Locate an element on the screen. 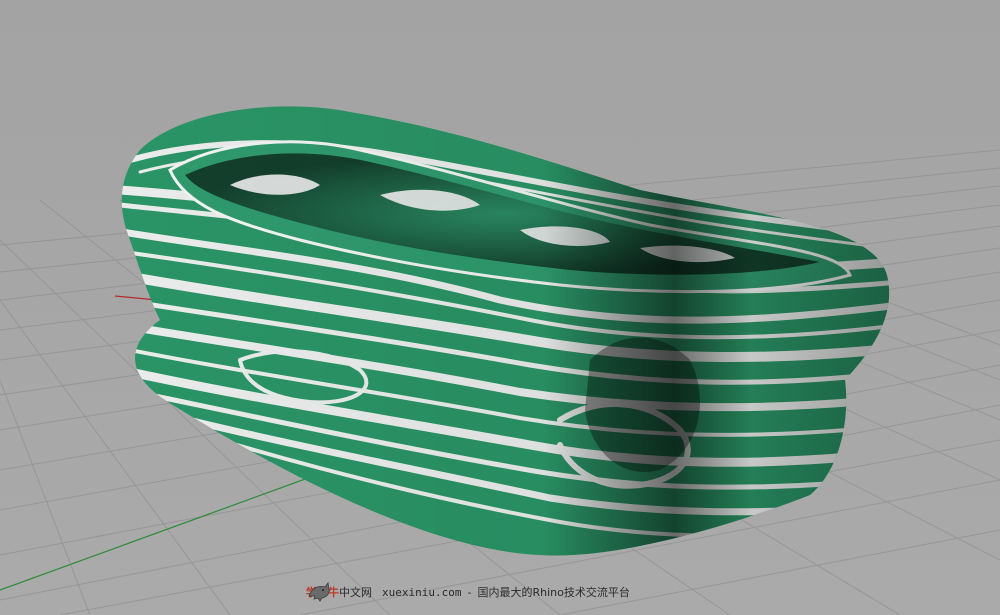 Image resolution: width=1000 pixels, height=615 pixels. rhino-logo-icon is located at coordinates (319, 592).